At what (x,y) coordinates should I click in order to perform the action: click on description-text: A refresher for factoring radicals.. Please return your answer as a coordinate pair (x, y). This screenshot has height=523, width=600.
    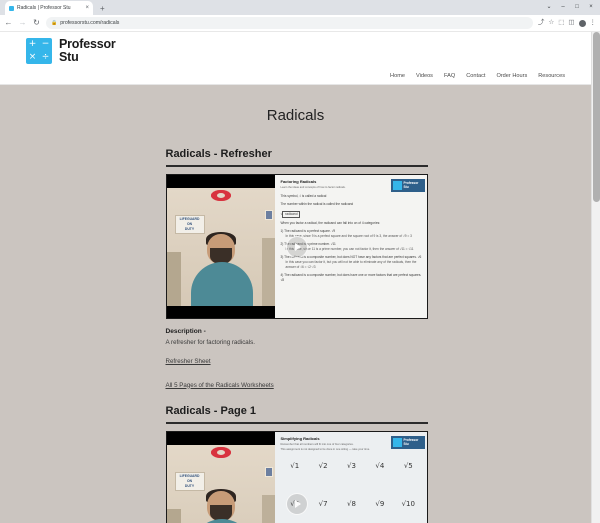
    Looking at the image, I should click on (210, 342).